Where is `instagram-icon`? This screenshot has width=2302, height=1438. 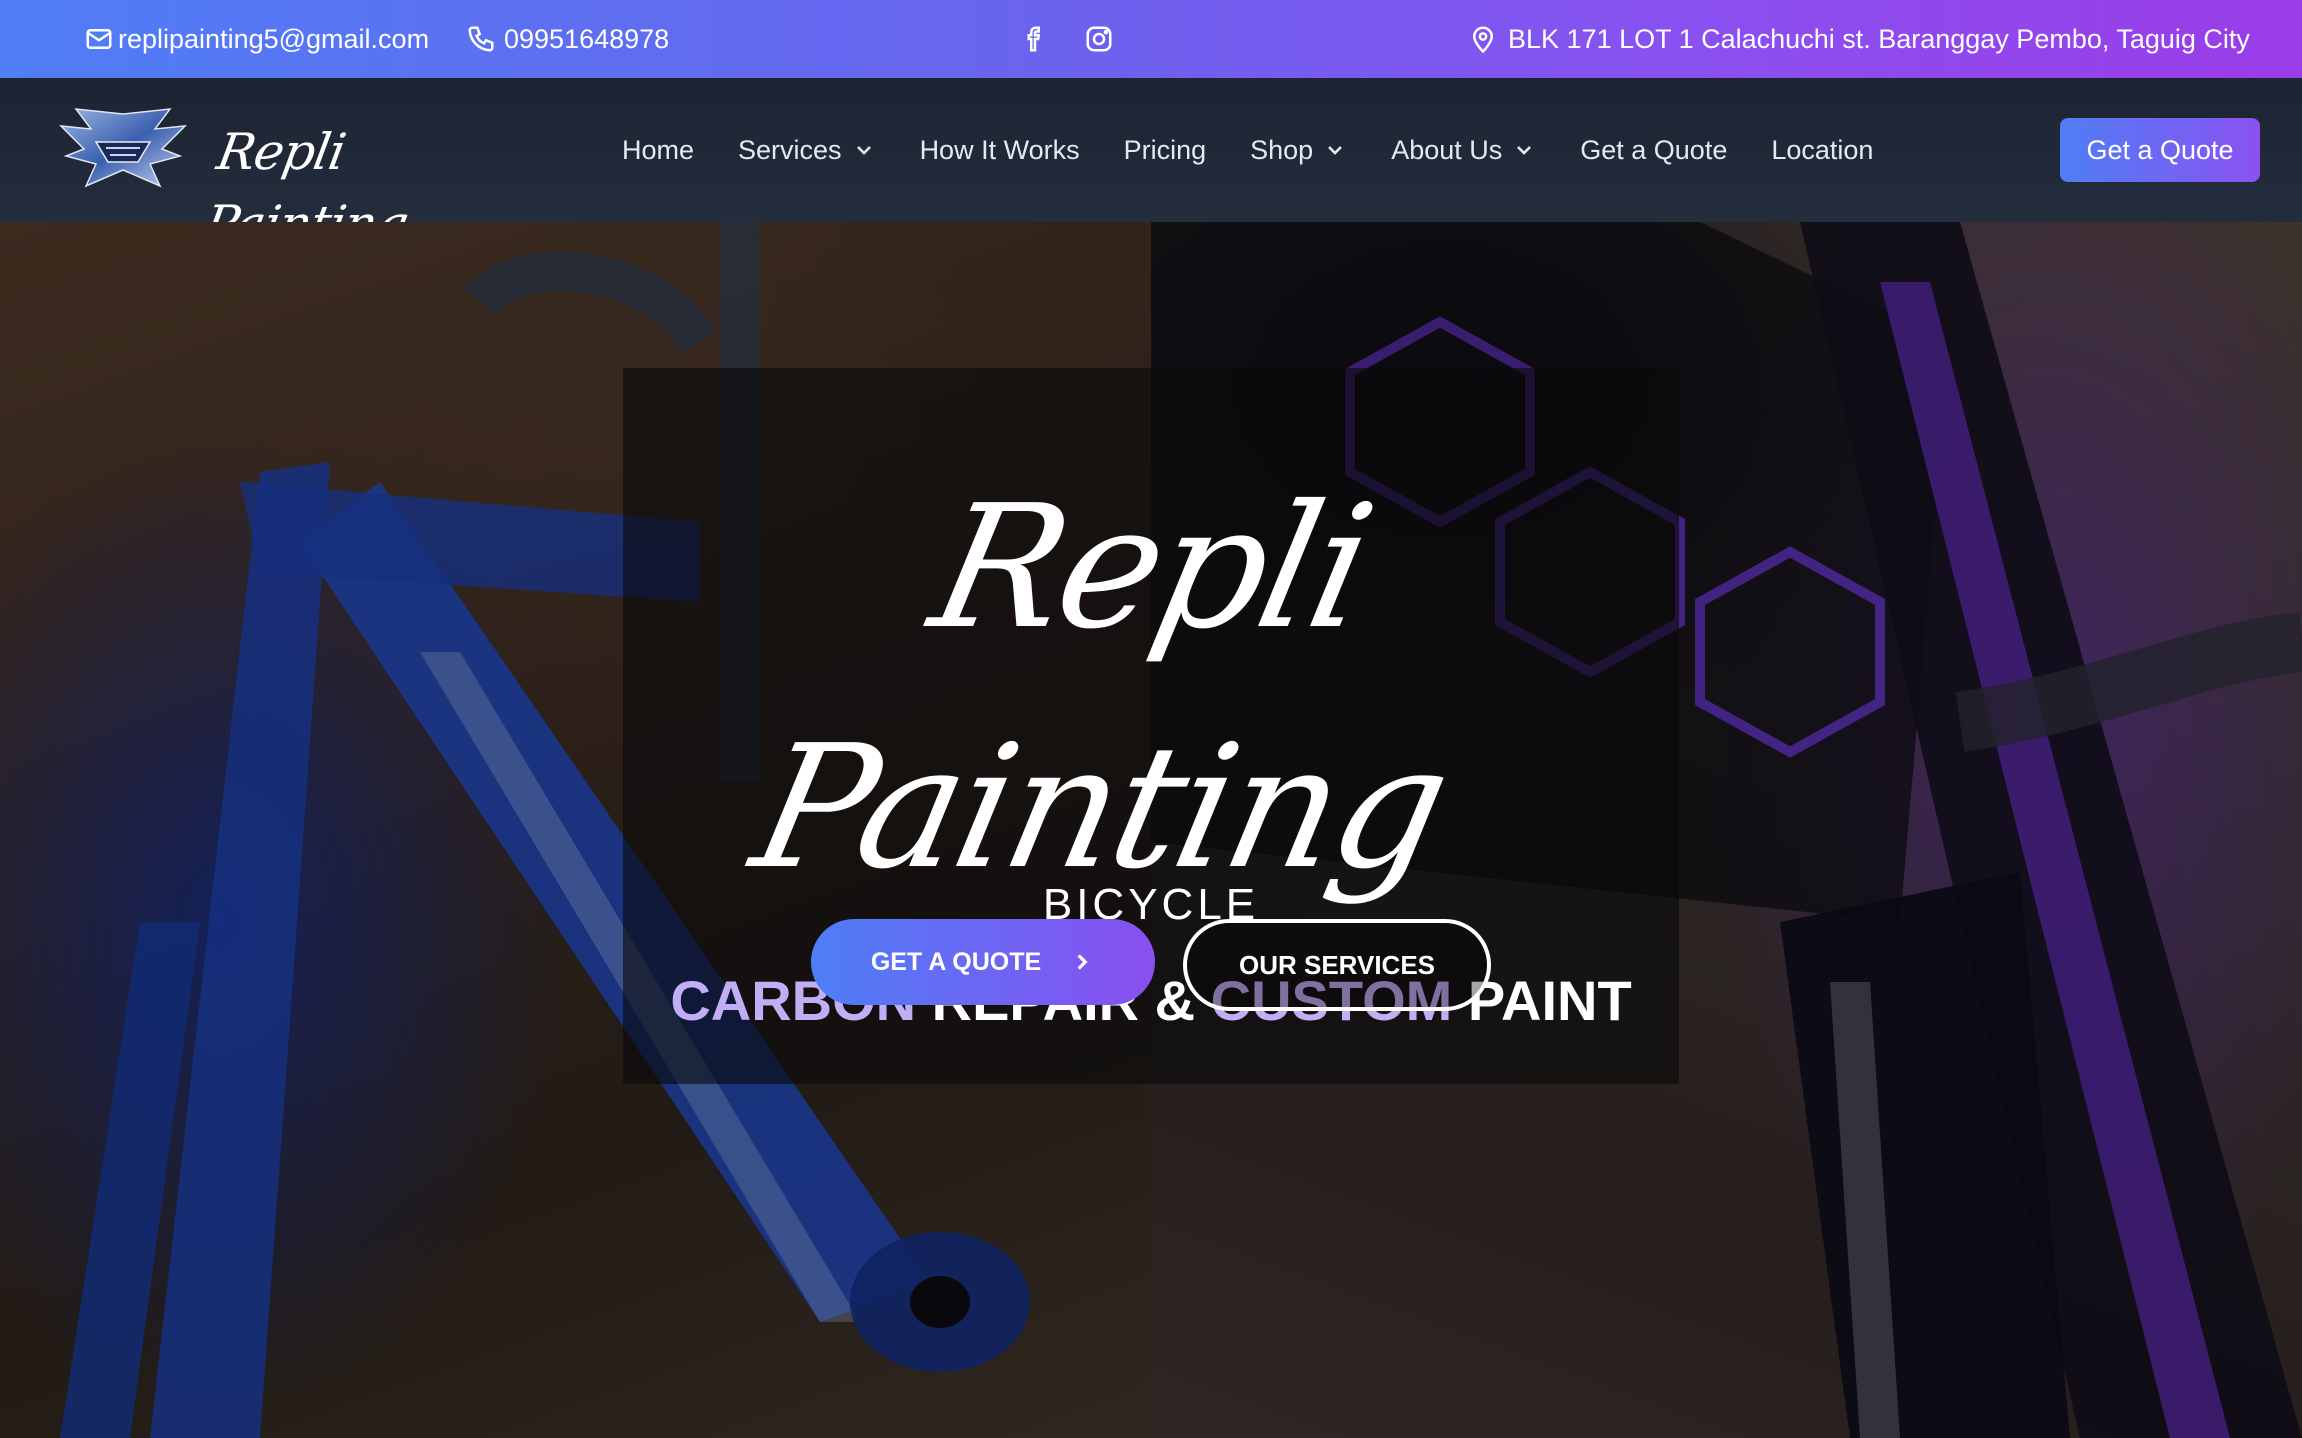 instagram-icon is located at coordinates (1099, 39).